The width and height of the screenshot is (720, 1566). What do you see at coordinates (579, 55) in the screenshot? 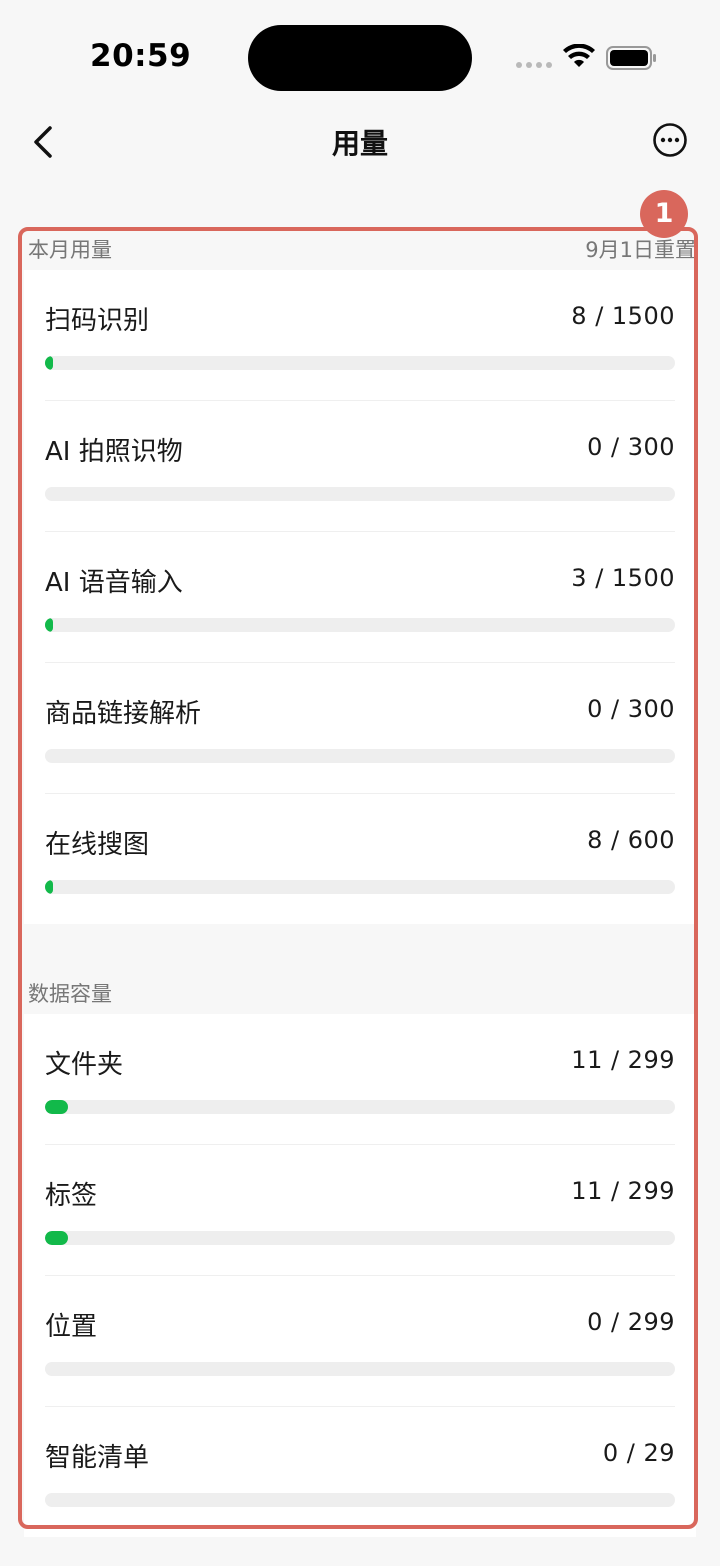
I see `wifi-icon` at bounding box center [579, 55].